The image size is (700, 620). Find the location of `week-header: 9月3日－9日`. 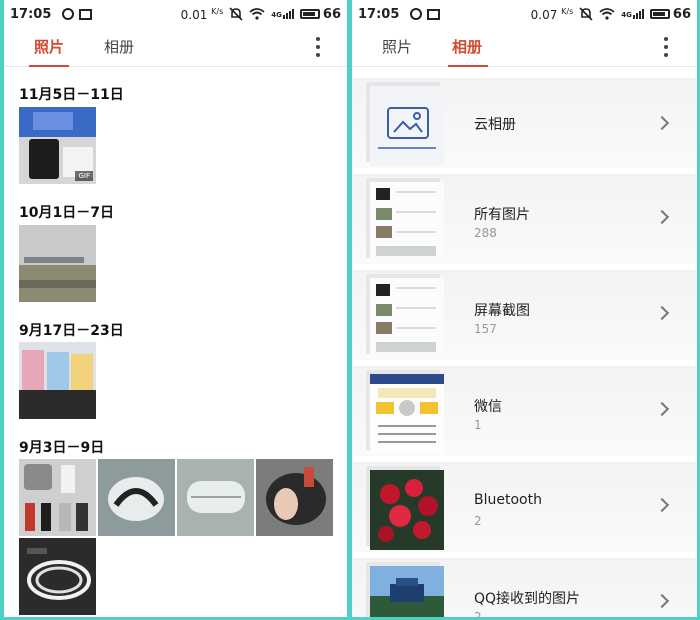

week-header: 9月3日－9日 is located at coordinates (62, 448).